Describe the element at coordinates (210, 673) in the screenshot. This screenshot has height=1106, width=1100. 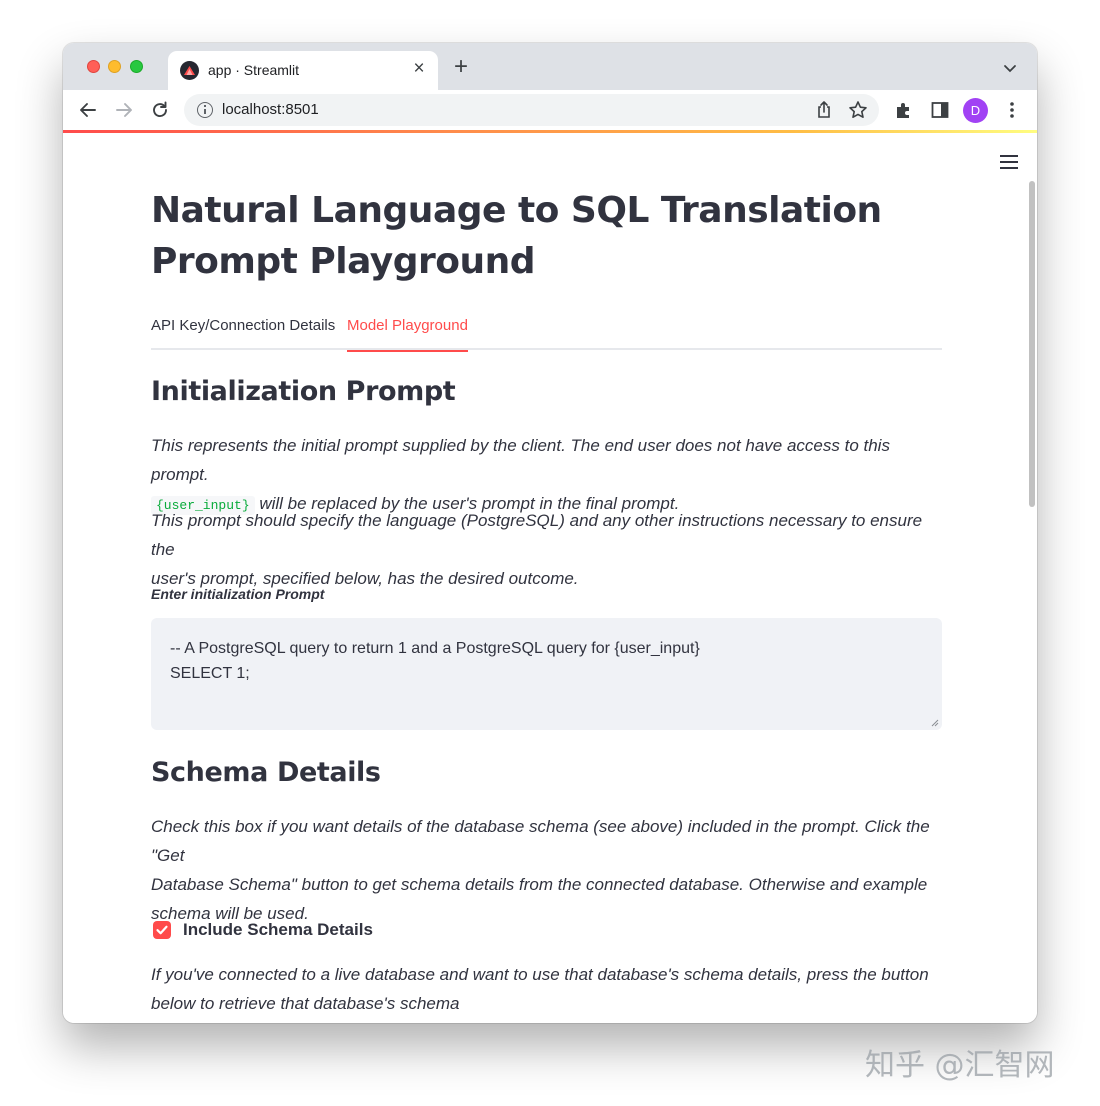
I see `prompt-line: SELECT 1;` at that location.